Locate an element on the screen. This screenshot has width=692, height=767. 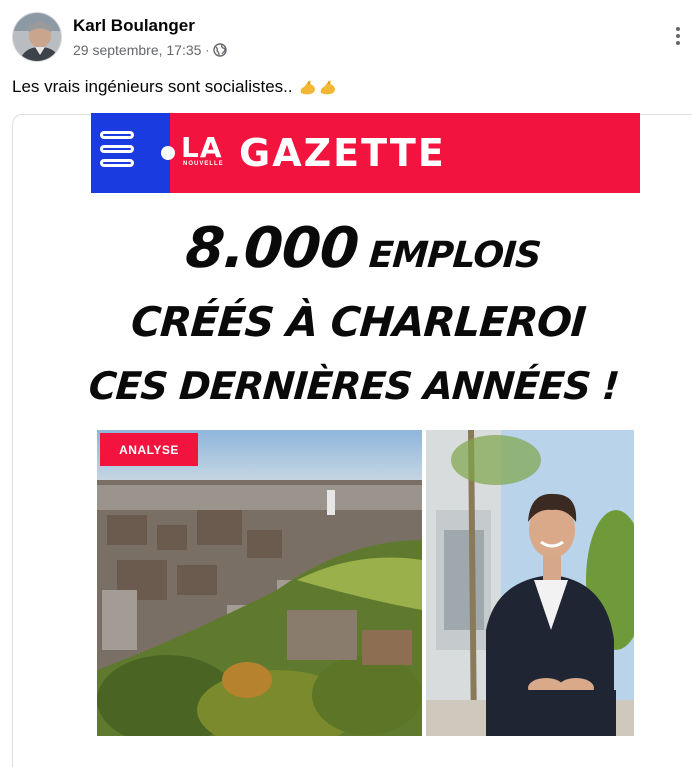
headline-emplois: EMPLOIS is located at coordinates (449, 255).